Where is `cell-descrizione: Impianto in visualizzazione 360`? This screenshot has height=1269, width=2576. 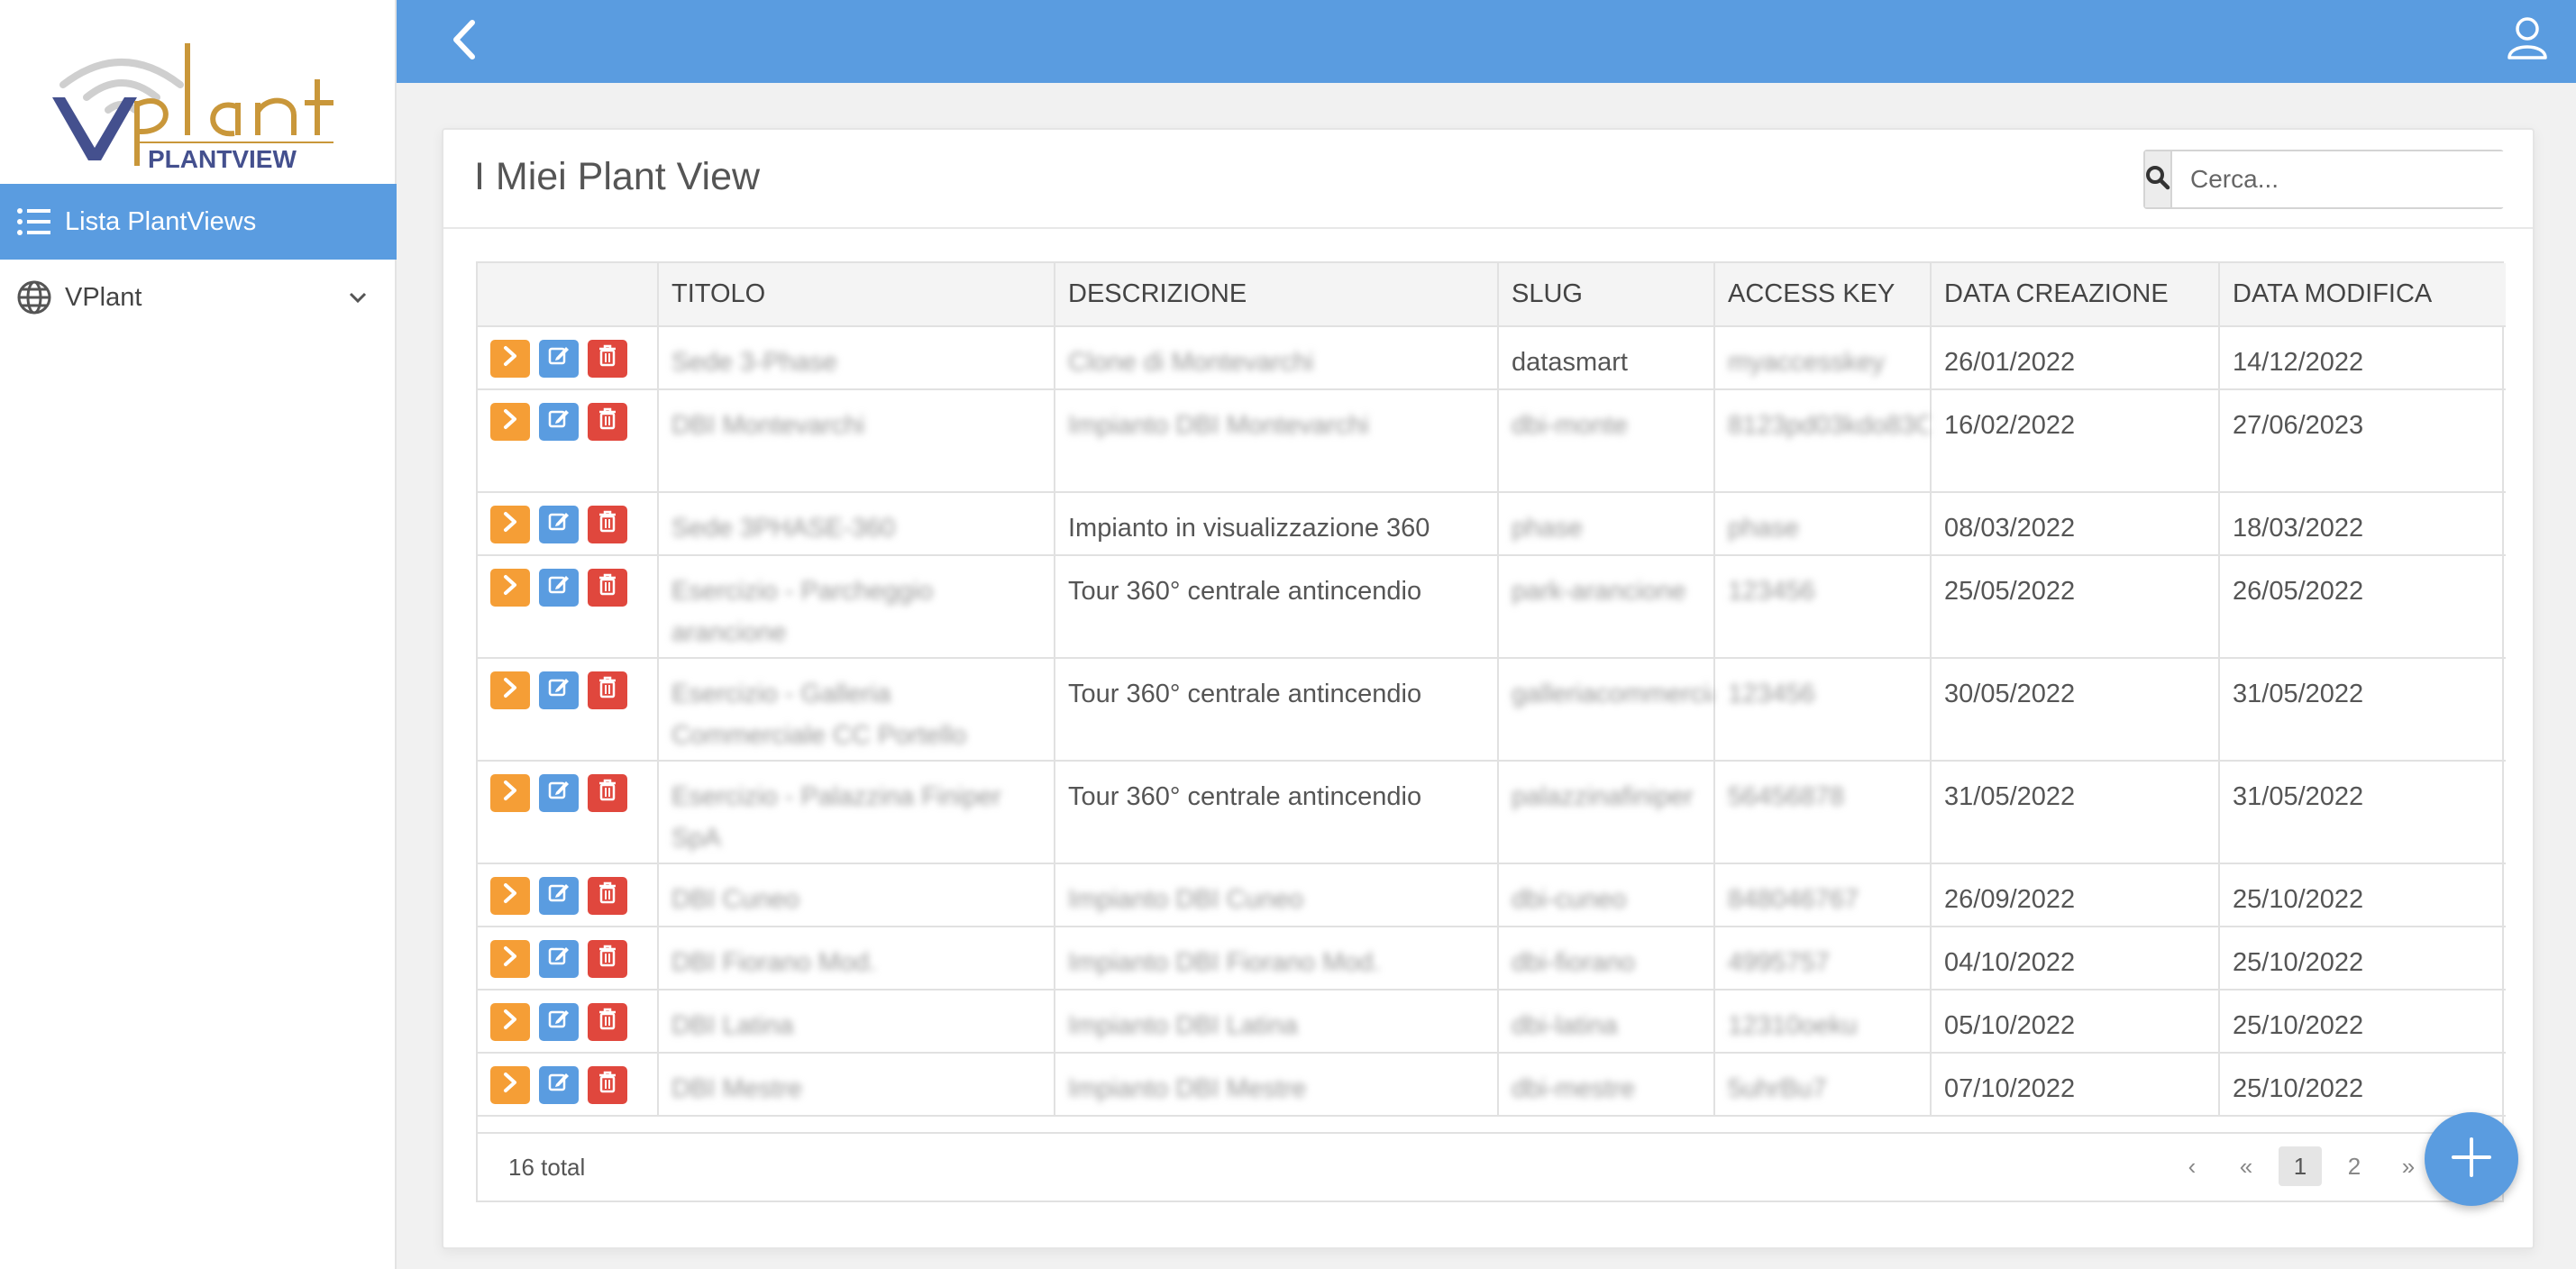 cell-descrizione: Impianto in visualizzazione 360 is located at coordinates (1277, 524).